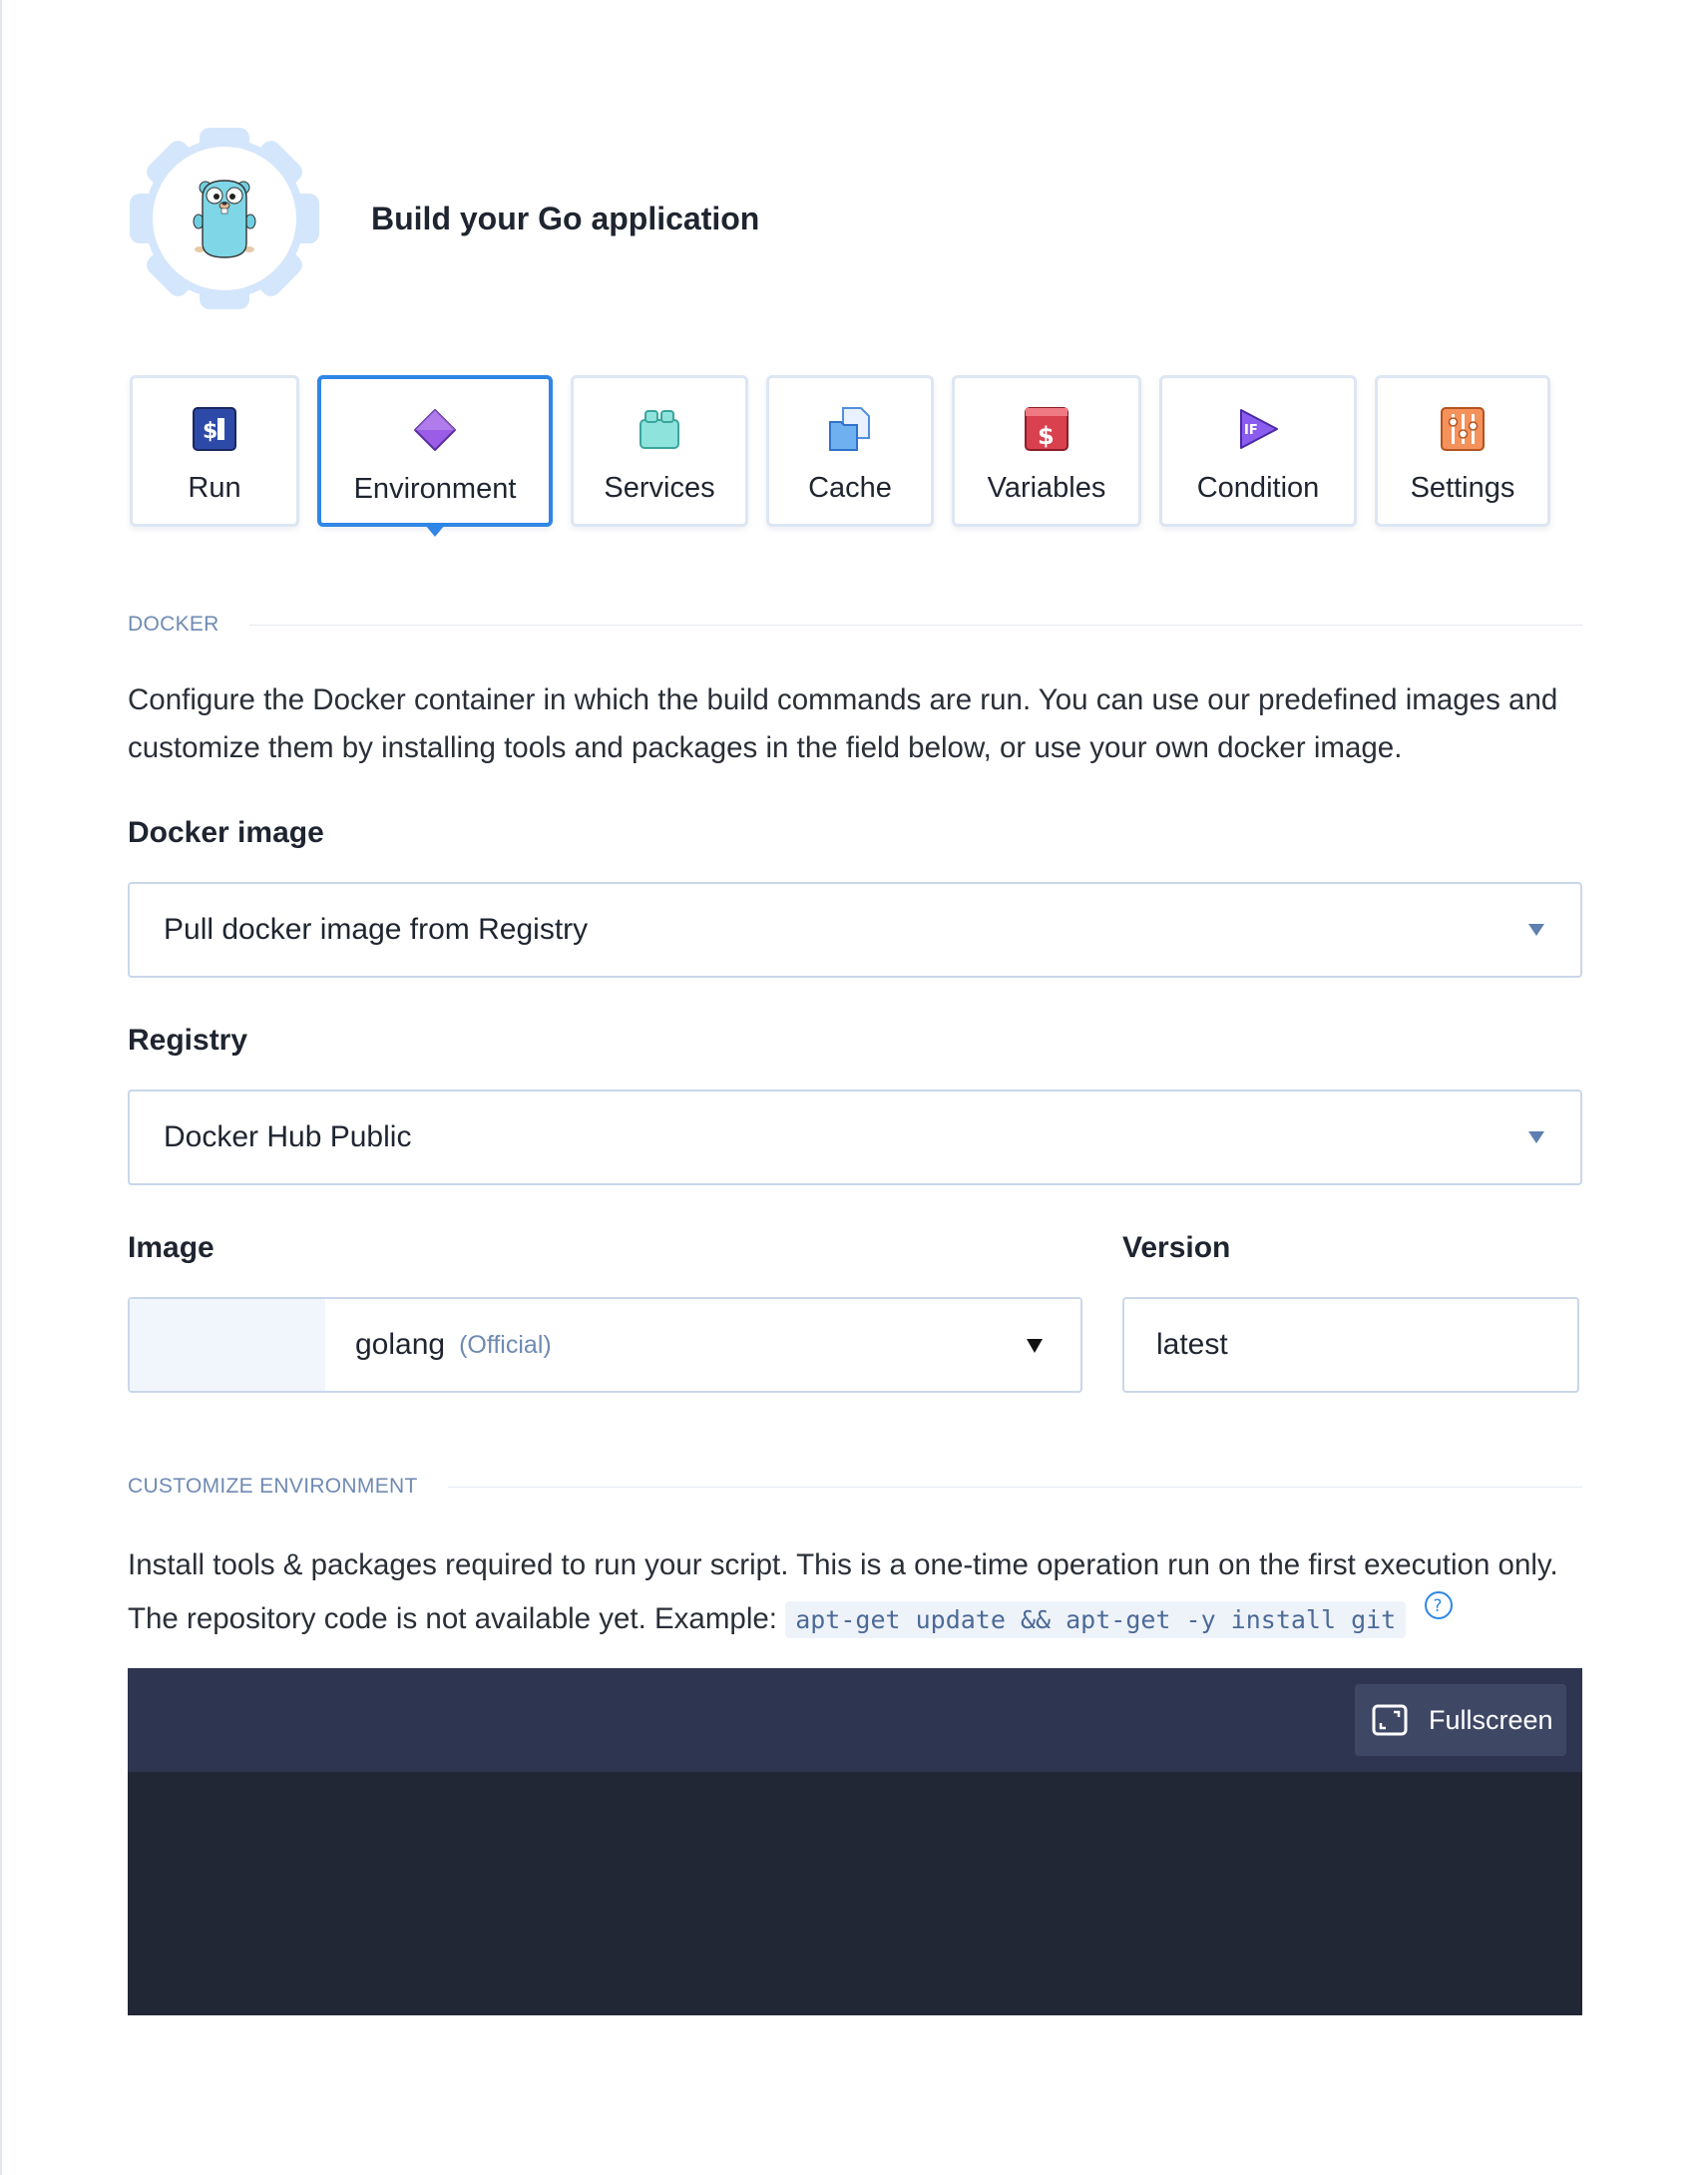 The image size is (1708, 2175). What do you see at coordinates (1, 1087) in the screenshot?
I see `left-frame-border` at bounding box center [1, 1087].